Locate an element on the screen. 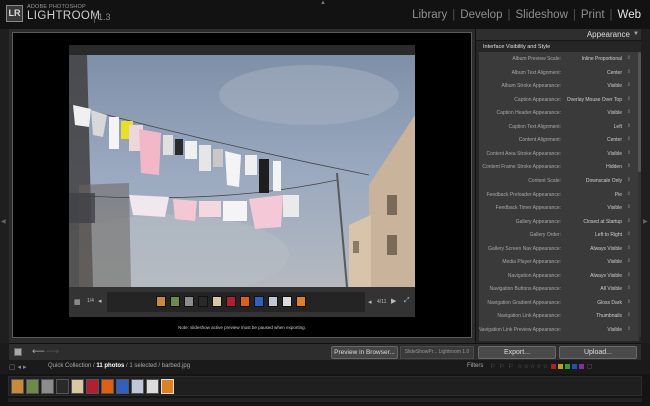 Image resolution: width=650 pixels, height=406 pixels. setting-value: Left is located at coordinates (618, 127).